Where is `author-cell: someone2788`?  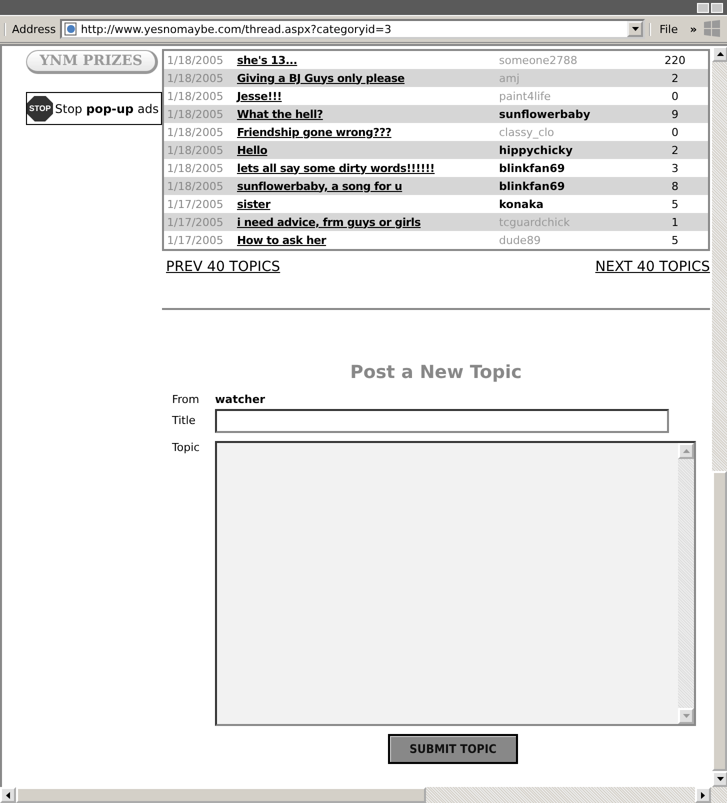
author-cell: someone2788 is located at coordinates (569, 59).